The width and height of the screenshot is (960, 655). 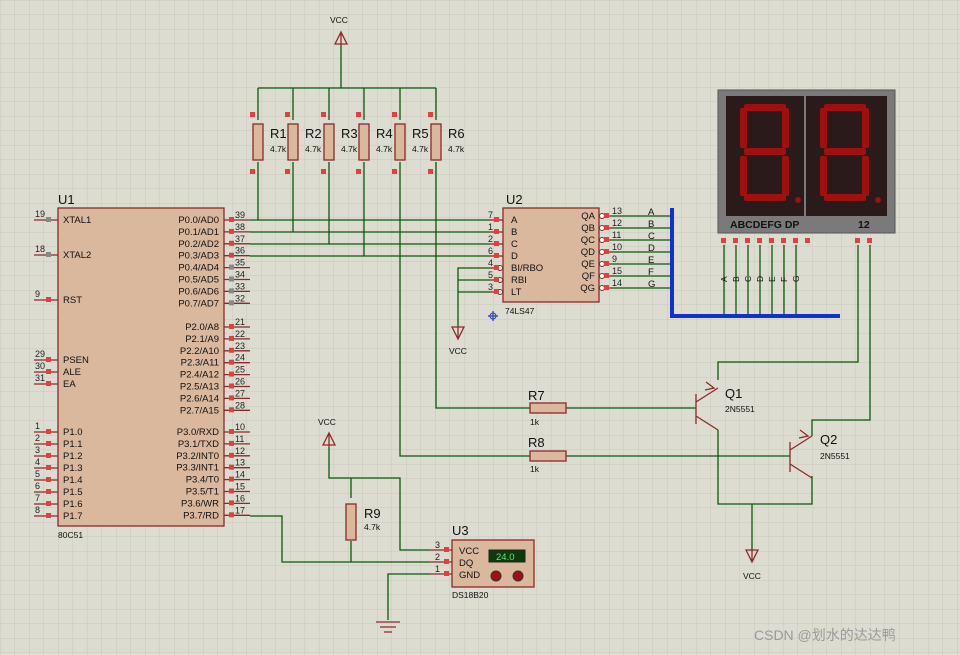 What do you see at coordinates (240, 275) in the screenshot?
I see `svg-text: 34` at bounding box center [240, 275].